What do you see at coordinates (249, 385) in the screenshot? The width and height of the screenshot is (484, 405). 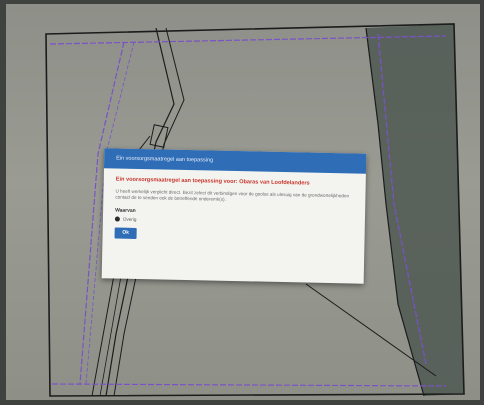 I see `purple-boundary-bottom` at bounding box center [249, 385].